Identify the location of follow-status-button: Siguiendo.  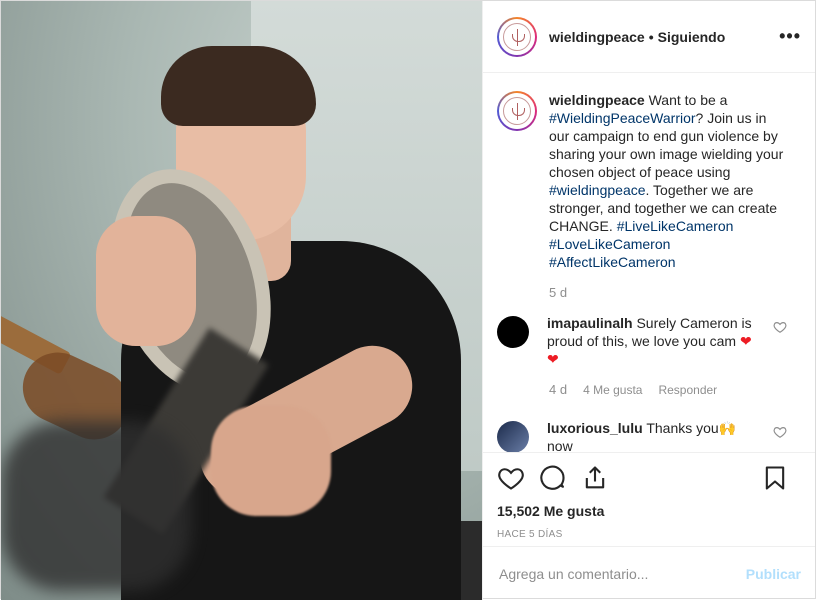
(692, 37).